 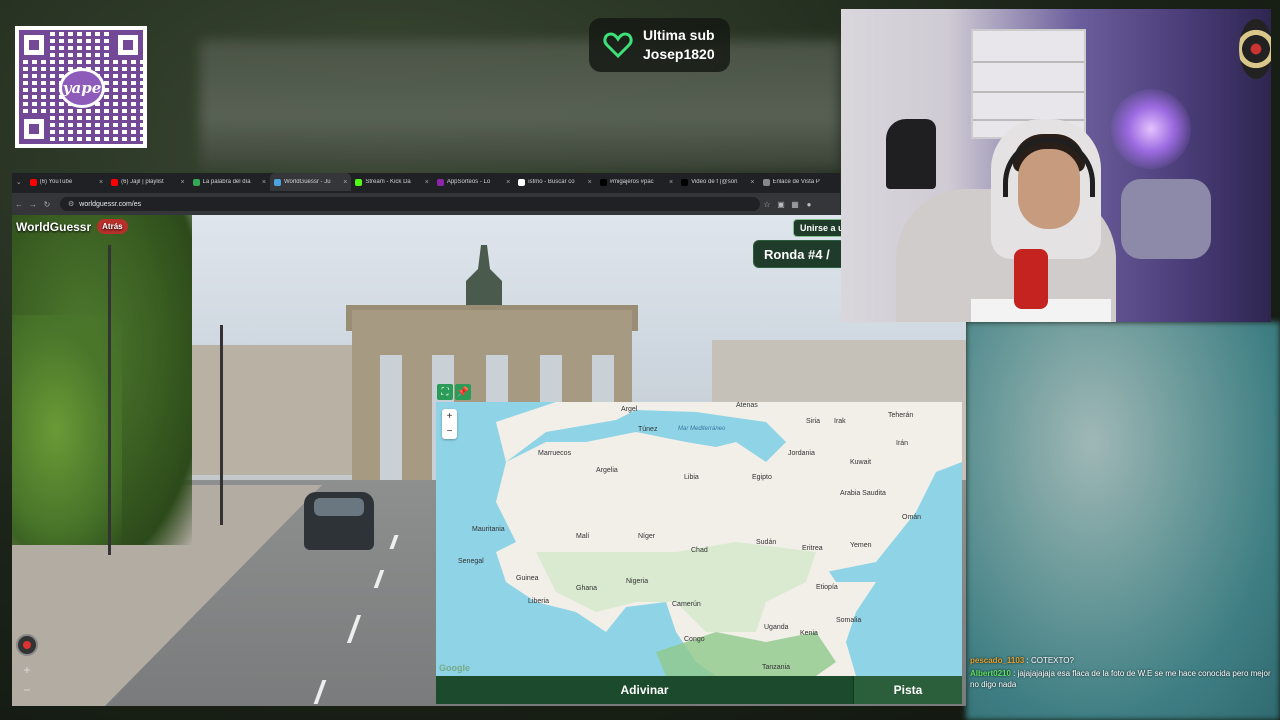 I want to click on microphone, so click(x=1031, y=279).